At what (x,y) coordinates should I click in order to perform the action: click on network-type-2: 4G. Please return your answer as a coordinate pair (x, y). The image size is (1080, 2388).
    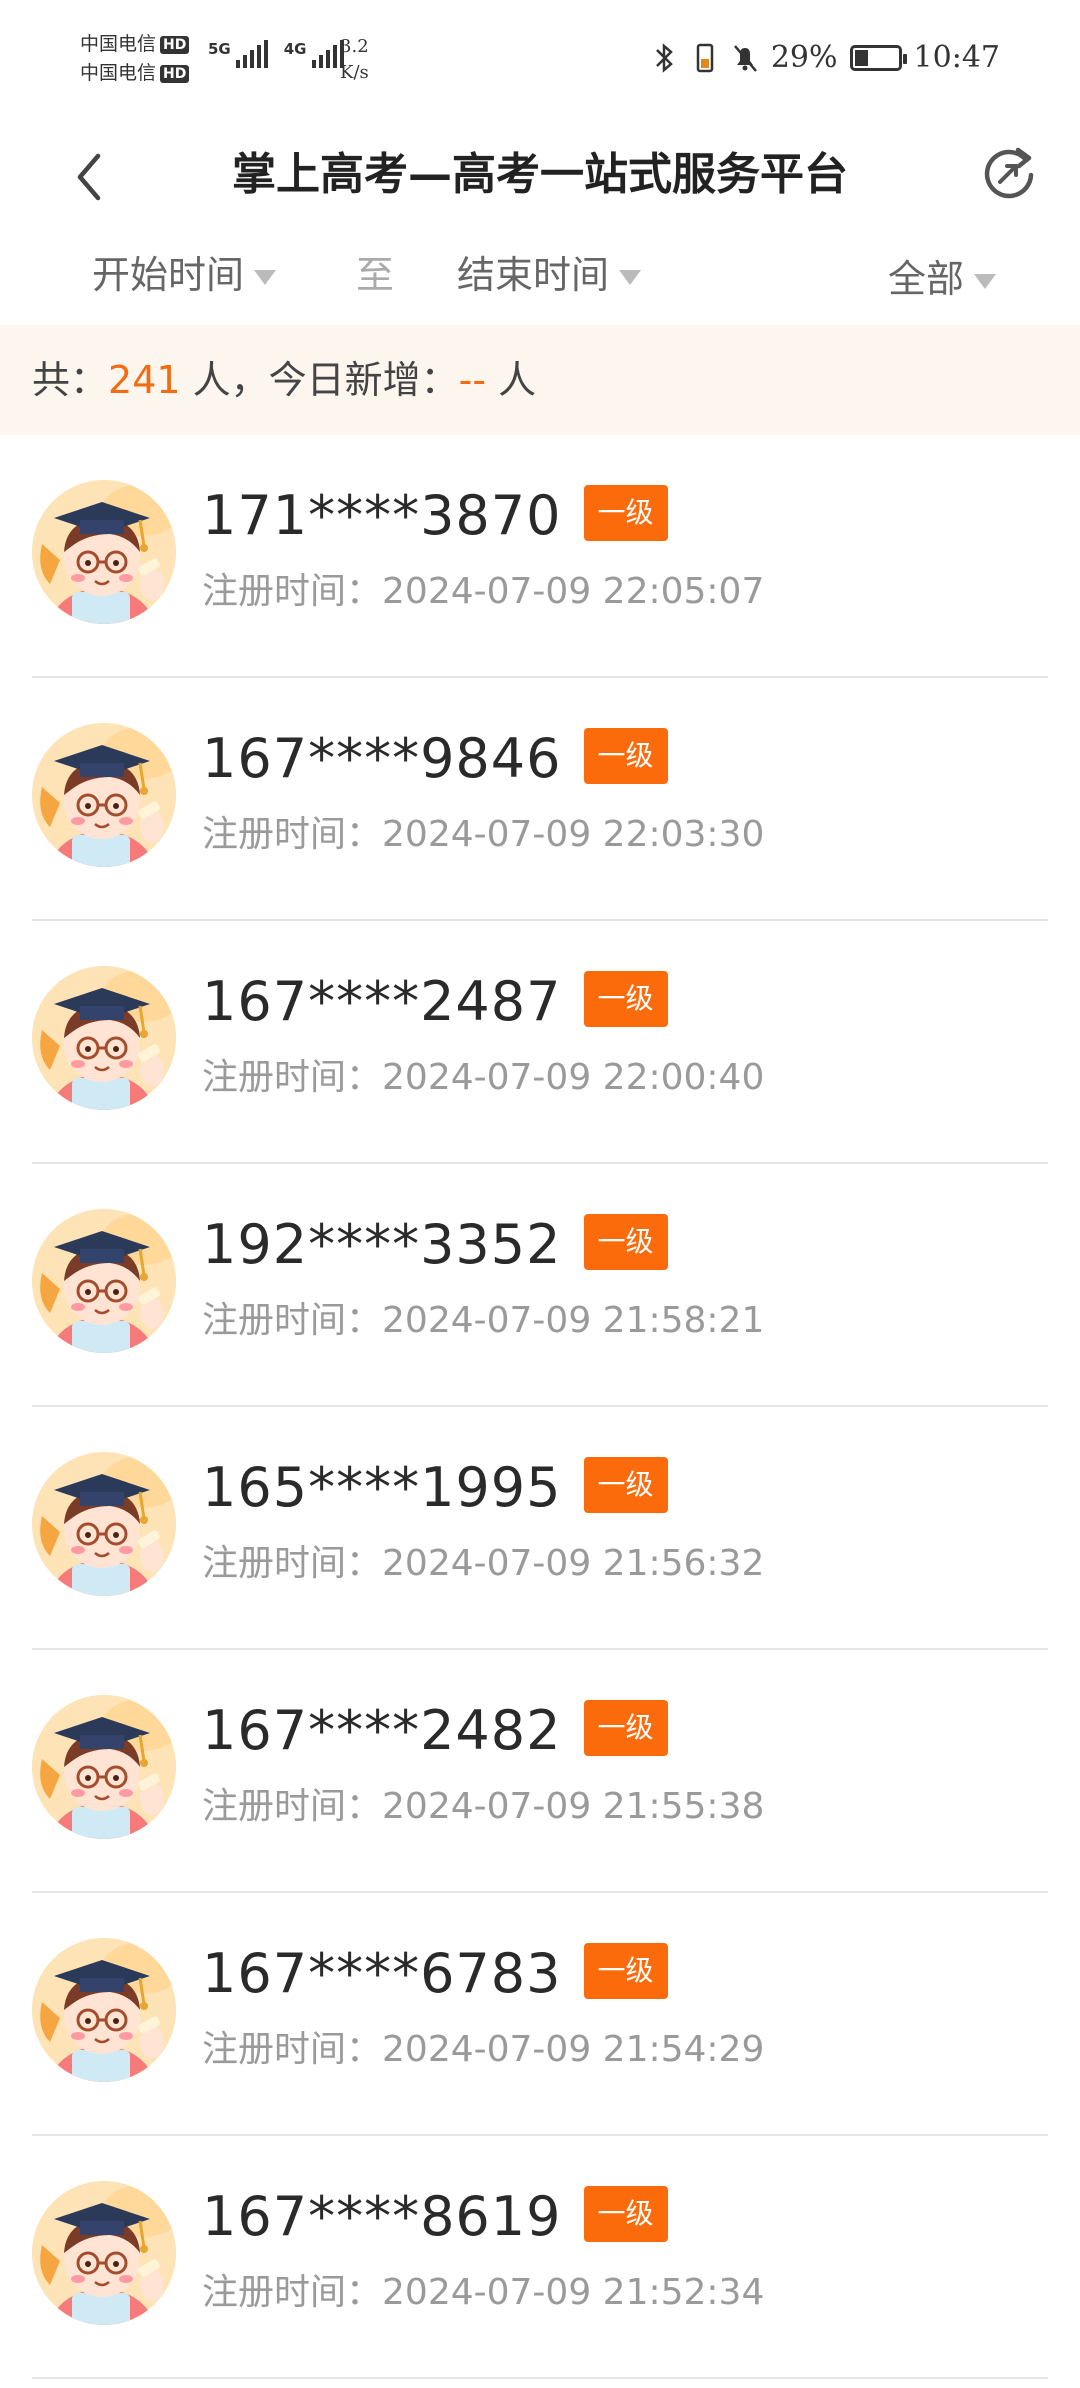
    Looking at the image, I should click on (295, 49).